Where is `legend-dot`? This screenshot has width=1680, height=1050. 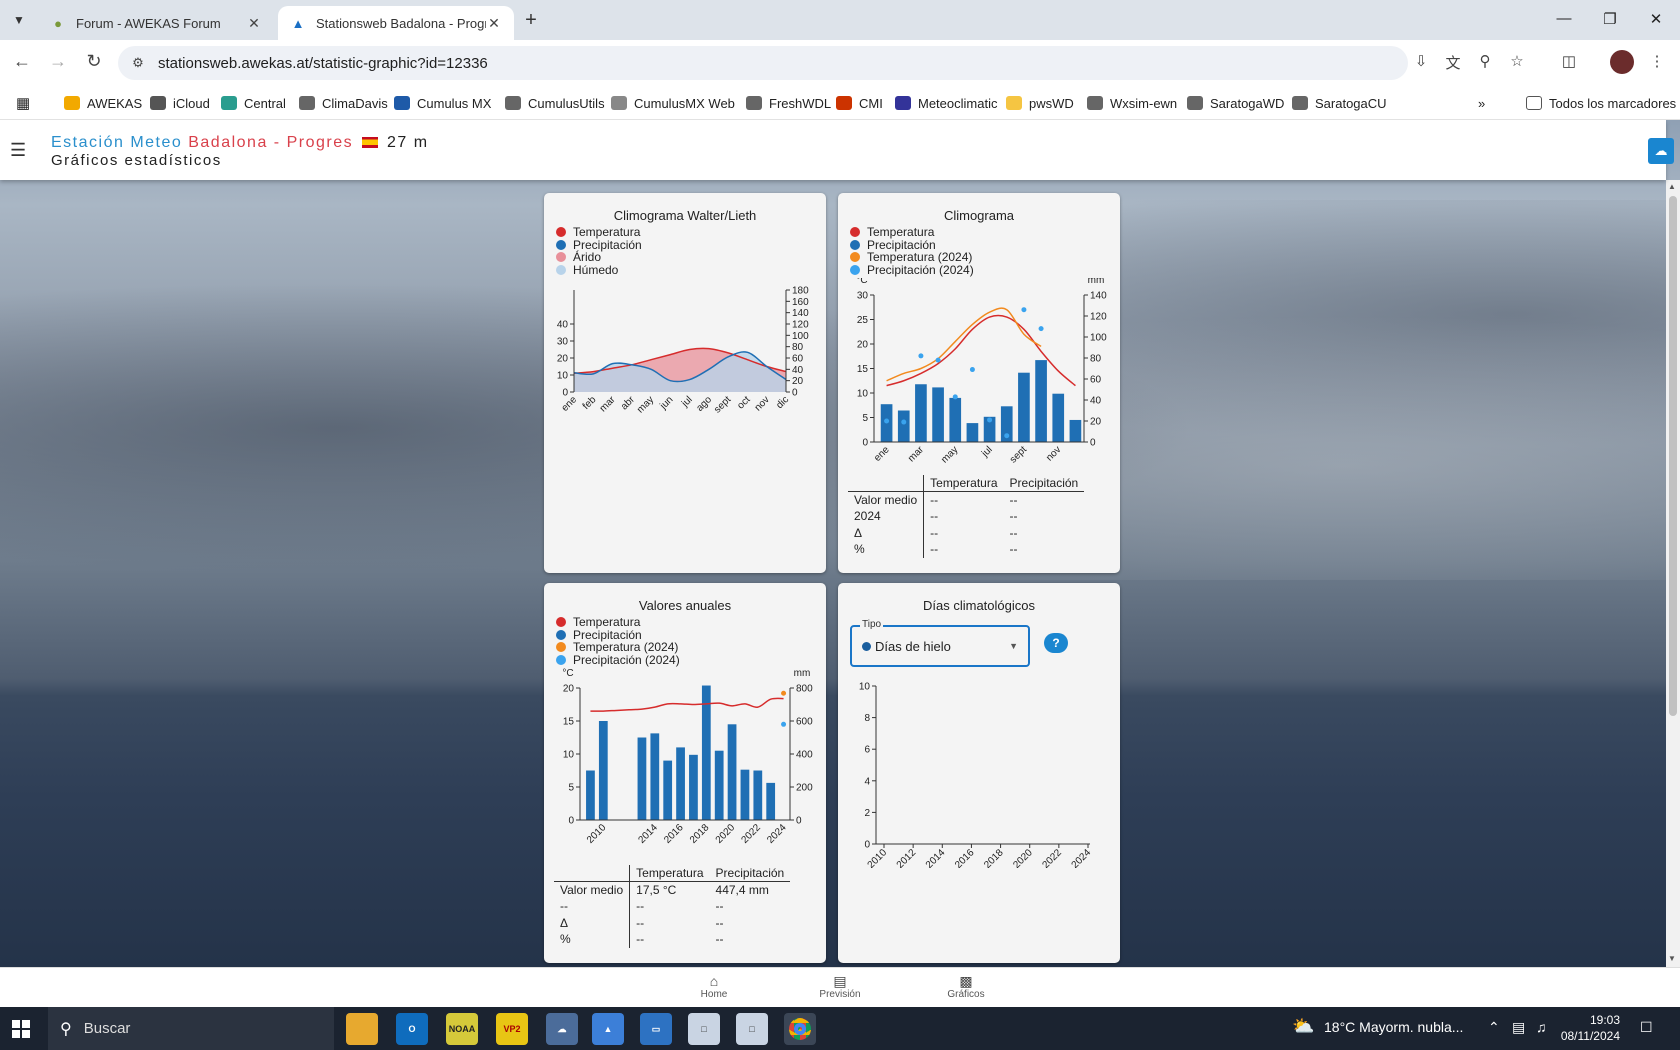 legend-dot is located at coordinates (855, 244).